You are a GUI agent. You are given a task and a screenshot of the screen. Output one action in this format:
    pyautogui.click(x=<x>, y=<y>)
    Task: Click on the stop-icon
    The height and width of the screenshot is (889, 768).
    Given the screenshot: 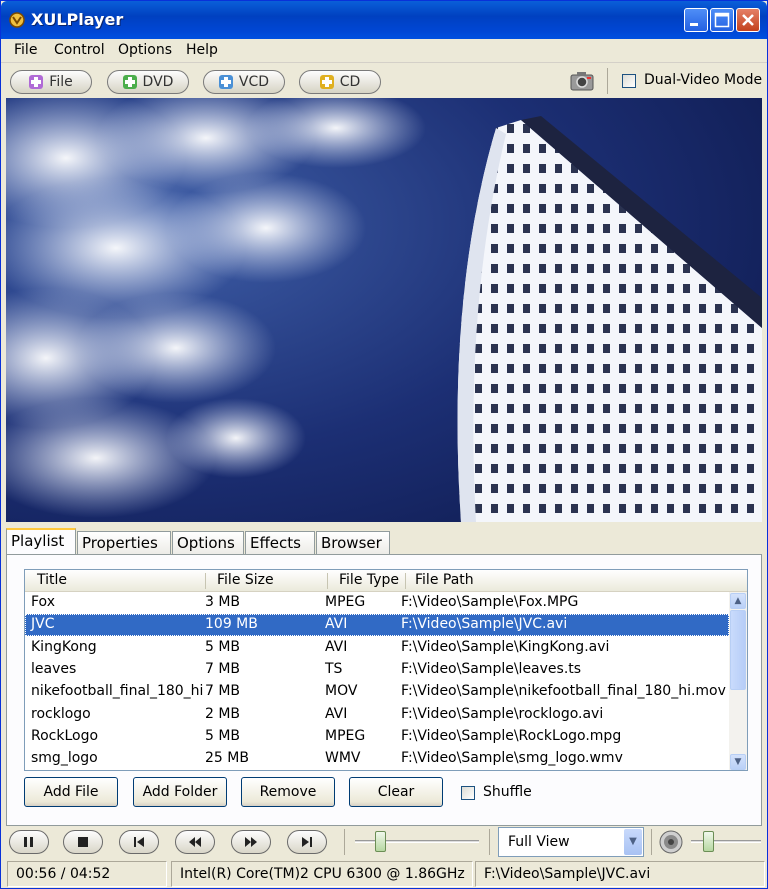 What is the action you would take?
    pyautogui.click(x=83, y=842)
    